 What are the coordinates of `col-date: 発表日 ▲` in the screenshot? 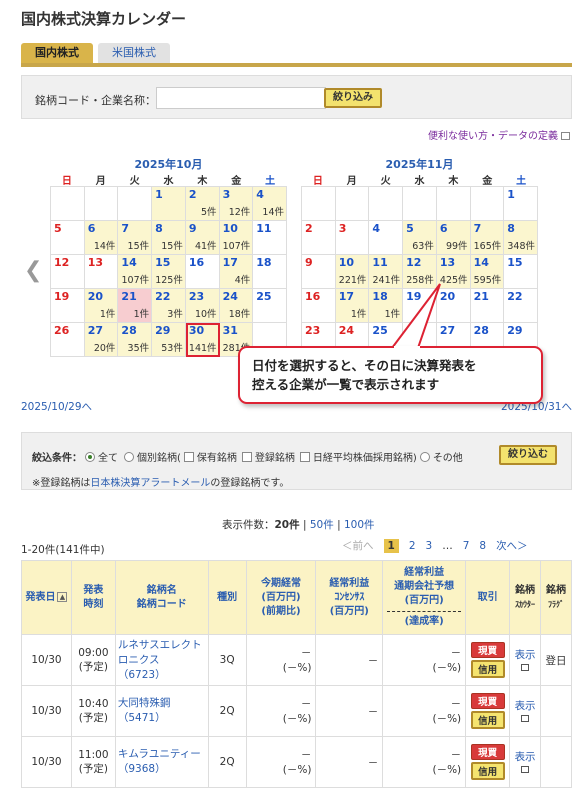 It's located at (46, 597).